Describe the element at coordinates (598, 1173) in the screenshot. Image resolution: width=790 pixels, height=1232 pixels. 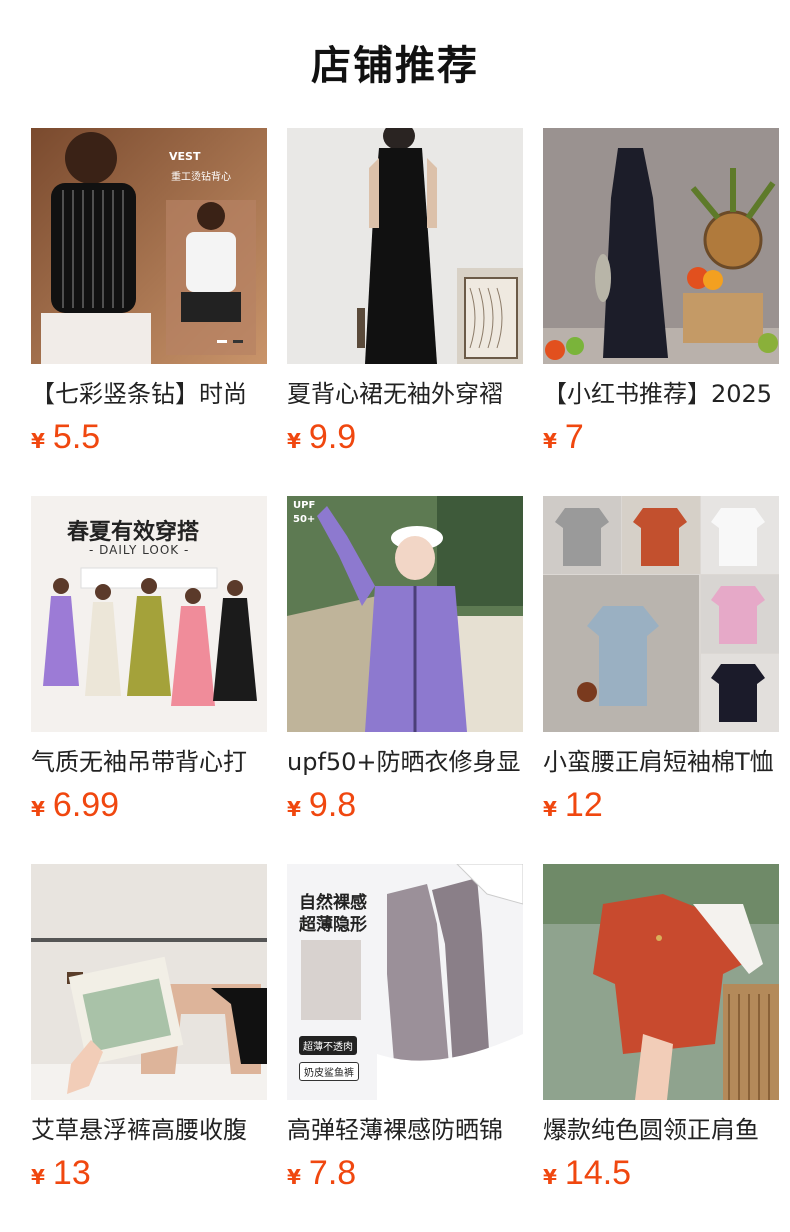
I see `price-value: 14.5` at that location.